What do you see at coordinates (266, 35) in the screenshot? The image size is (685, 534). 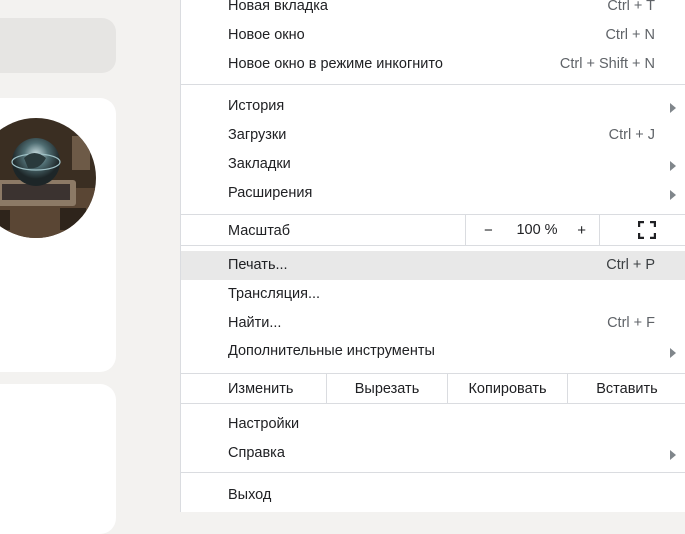 I see `menu-item-label: Новое окно` at bounding box center [266, 35].